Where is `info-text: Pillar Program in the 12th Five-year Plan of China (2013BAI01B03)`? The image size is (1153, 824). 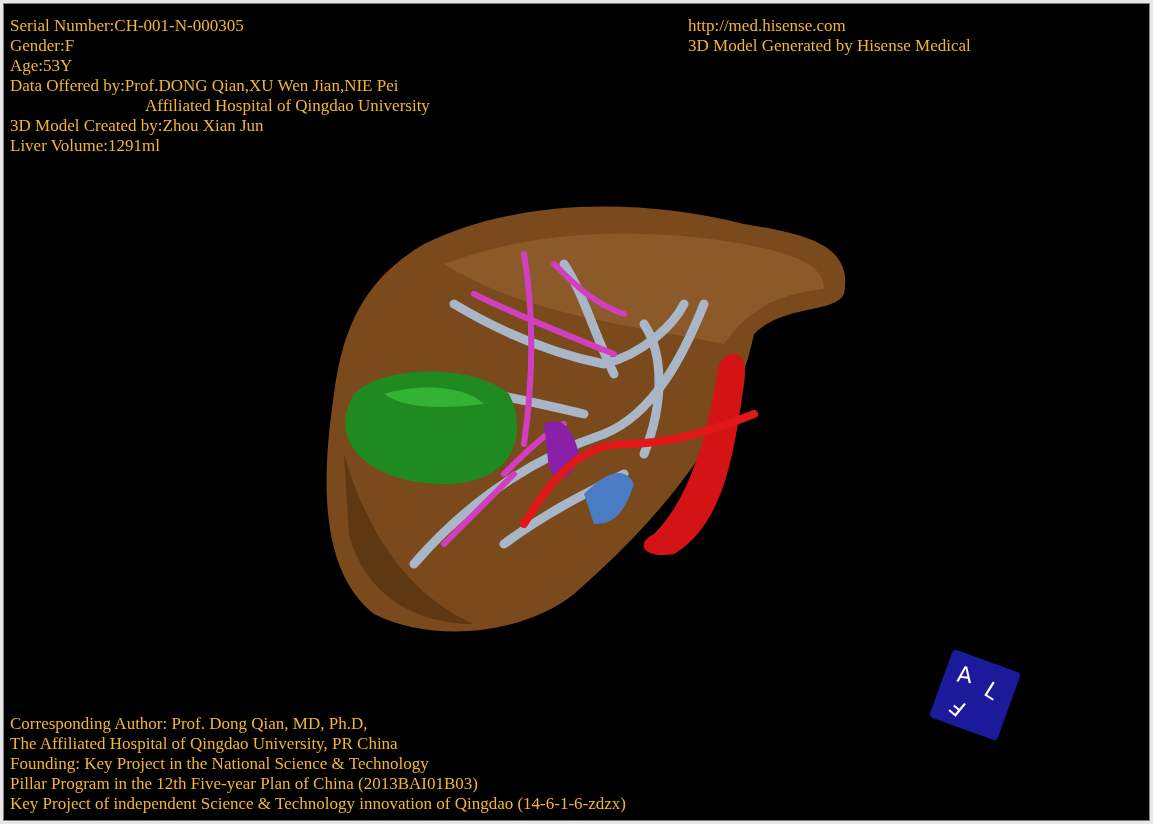
info-text: Pillar Program in the 12th Five-year Plan of China (2013BAI01B03) is located at coordinates (244, 784).